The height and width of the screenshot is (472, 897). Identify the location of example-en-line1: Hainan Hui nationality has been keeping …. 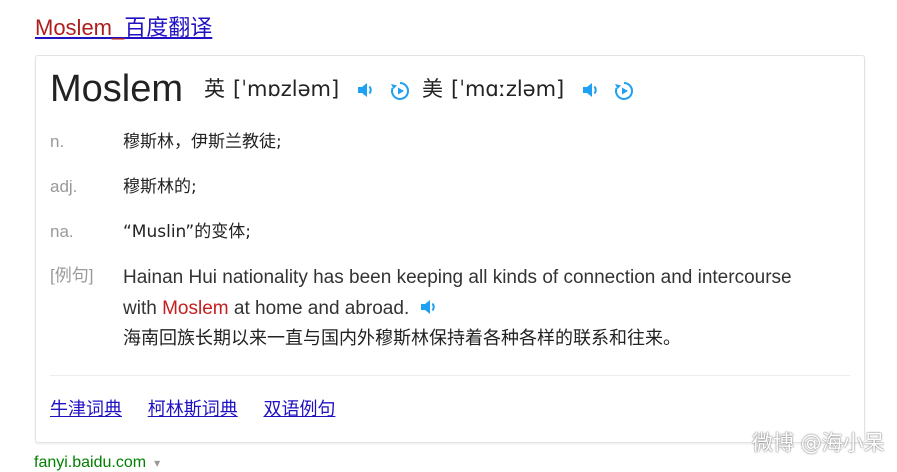
(457, 277).